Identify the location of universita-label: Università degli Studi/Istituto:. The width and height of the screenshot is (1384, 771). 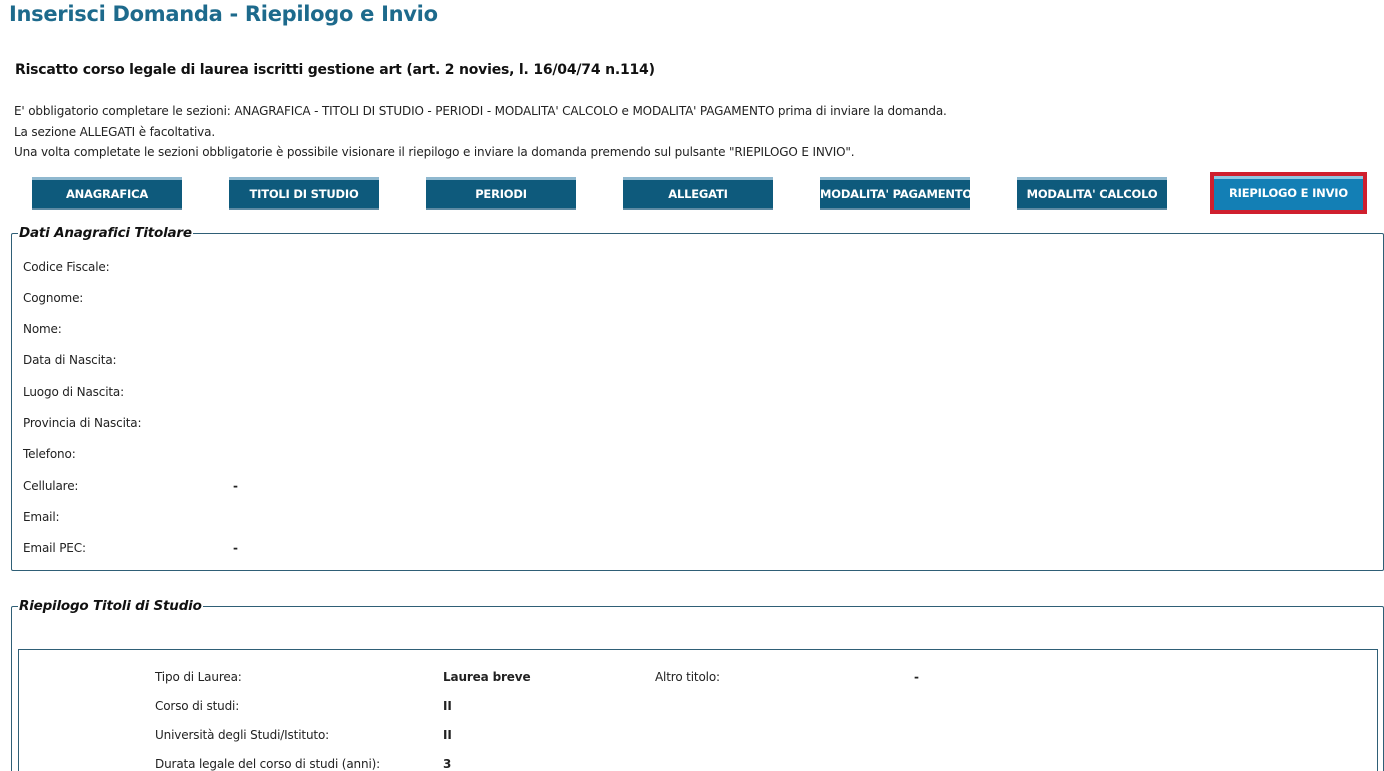
(242, 735).